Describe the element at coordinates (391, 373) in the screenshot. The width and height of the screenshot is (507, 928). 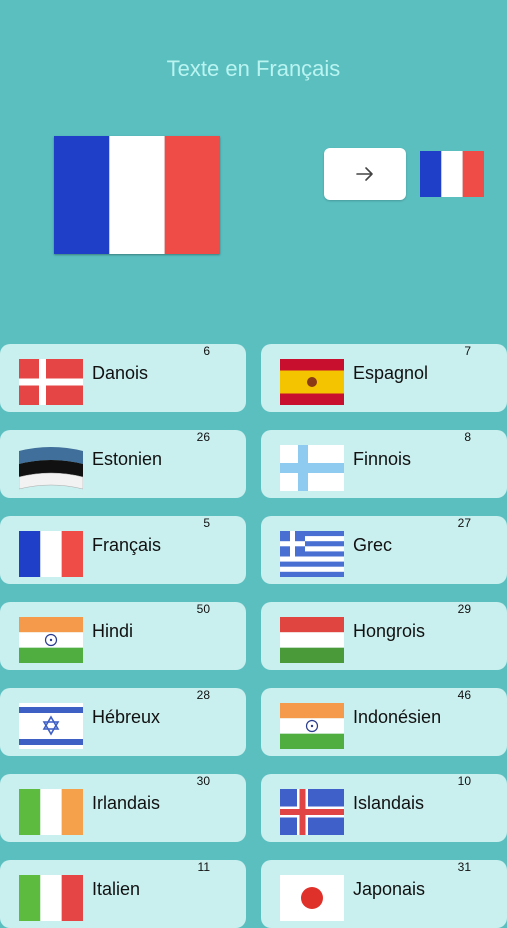
I see `language-name: Espagnol` at that location.